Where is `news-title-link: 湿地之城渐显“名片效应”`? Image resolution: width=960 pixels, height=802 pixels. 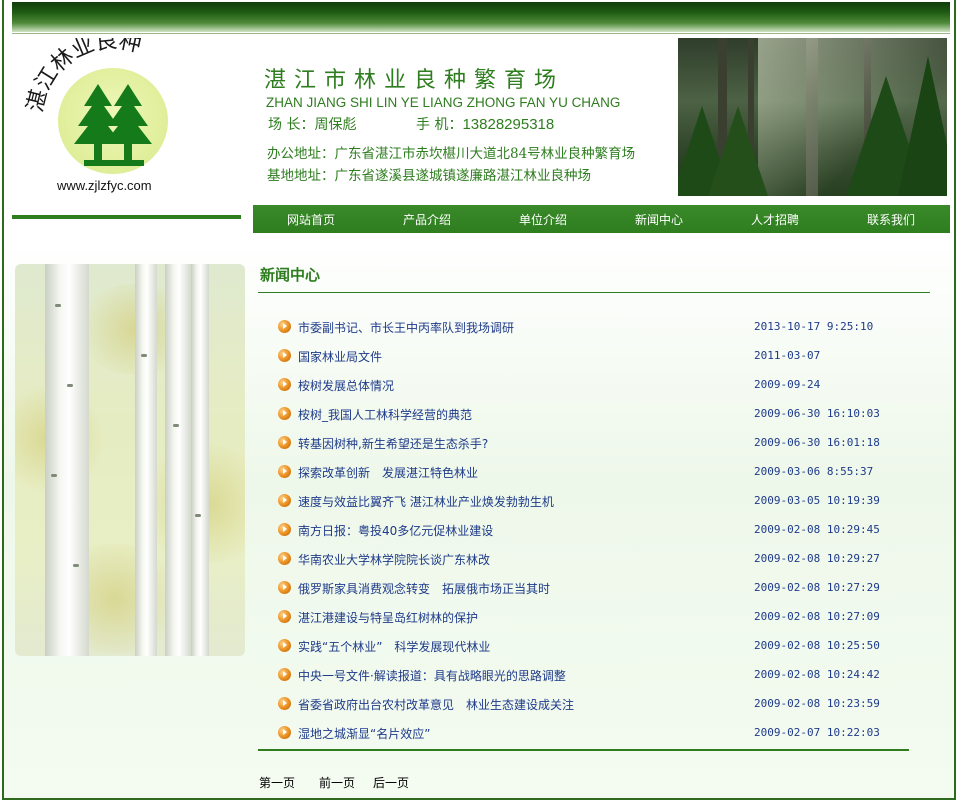
news-title-link: 湿地之城渐显“名片效应” is located at coordinates (364, 733).